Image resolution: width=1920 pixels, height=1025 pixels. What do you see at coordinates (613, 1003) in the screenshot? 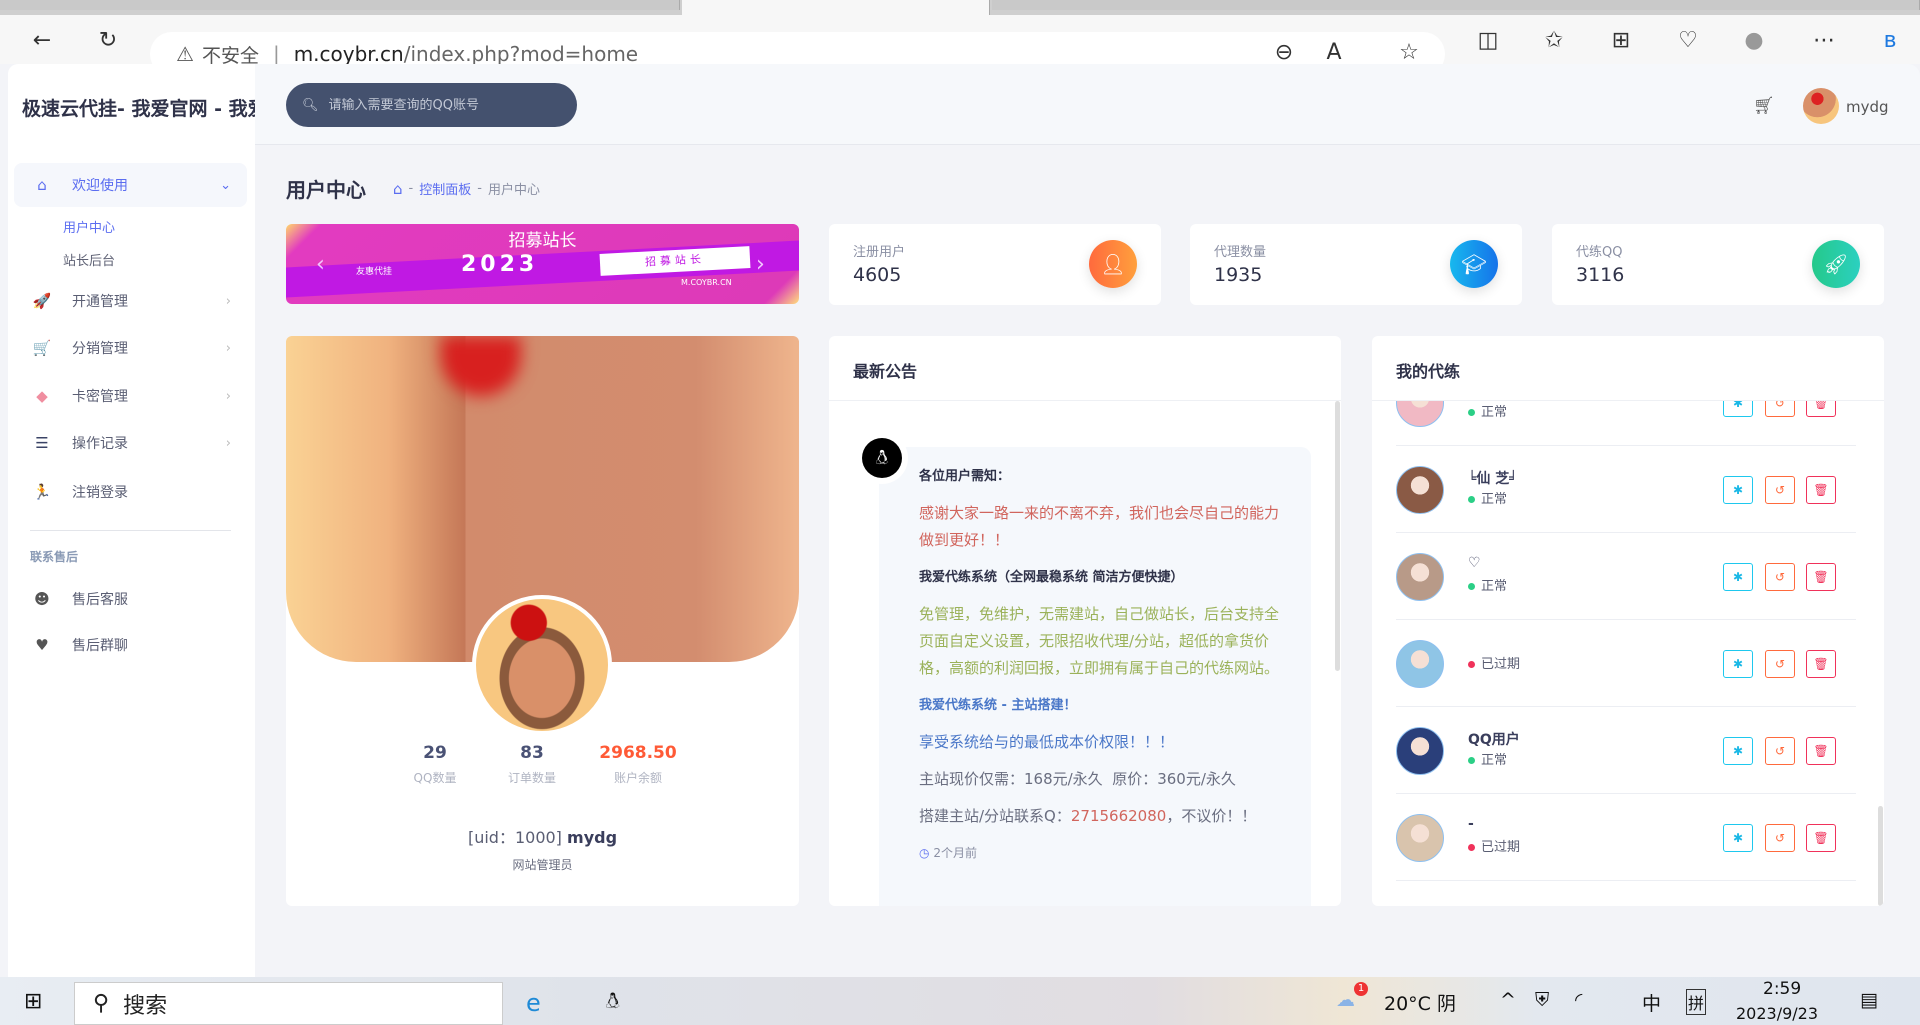
I see `qq-icon: 🐧︎` at bounding box center [613, 1003].